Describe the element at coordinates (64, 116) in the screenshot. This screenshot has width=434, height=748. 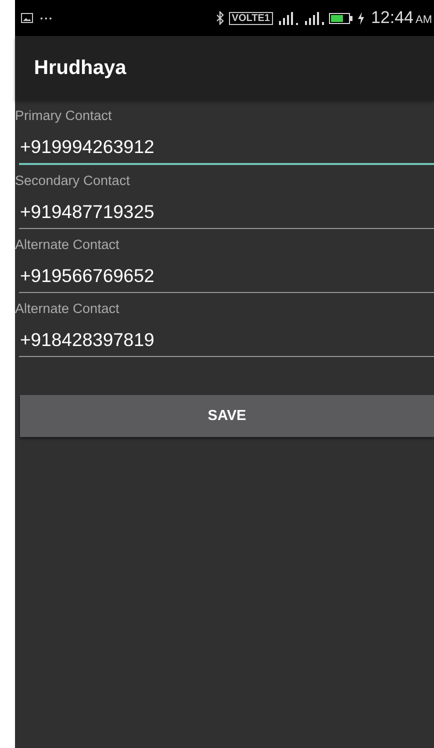
I see `field-label: Primary Contact` at that location.